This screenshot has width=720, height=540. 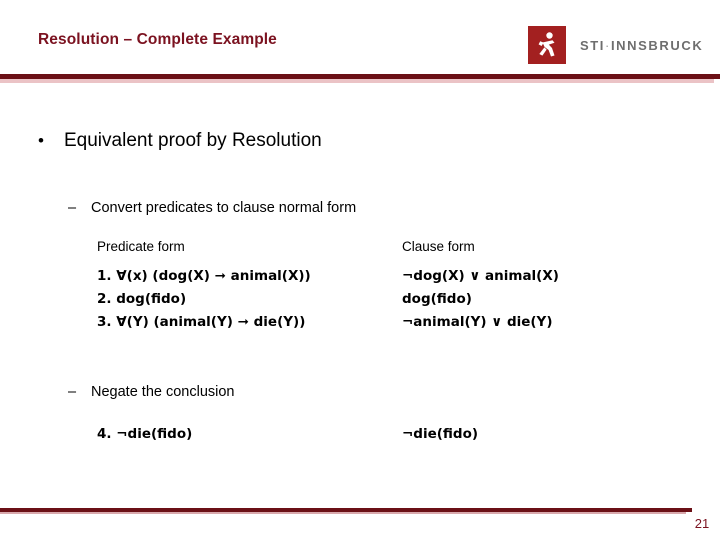 I want to click on clause-form-cell: ¬animal(Y) ∨ die(Y), so click(x=477, y=322).